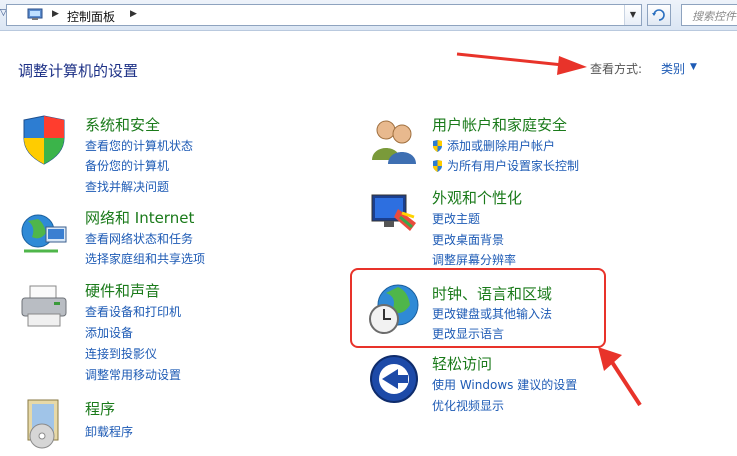  Describe the element at coordinates (133, 374) in the screenshot. I see `category-link: 调整常用移动设置` at that location.